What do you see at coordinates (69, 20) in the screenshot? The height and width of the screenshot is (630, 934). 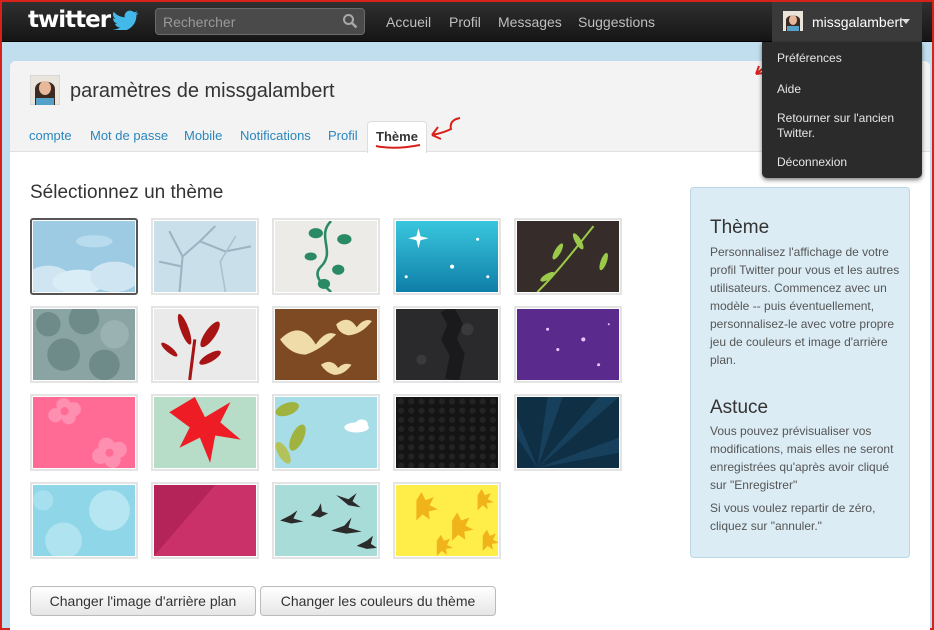 I see `logo-wordmark: twitter` at bounding box center [69, 20].